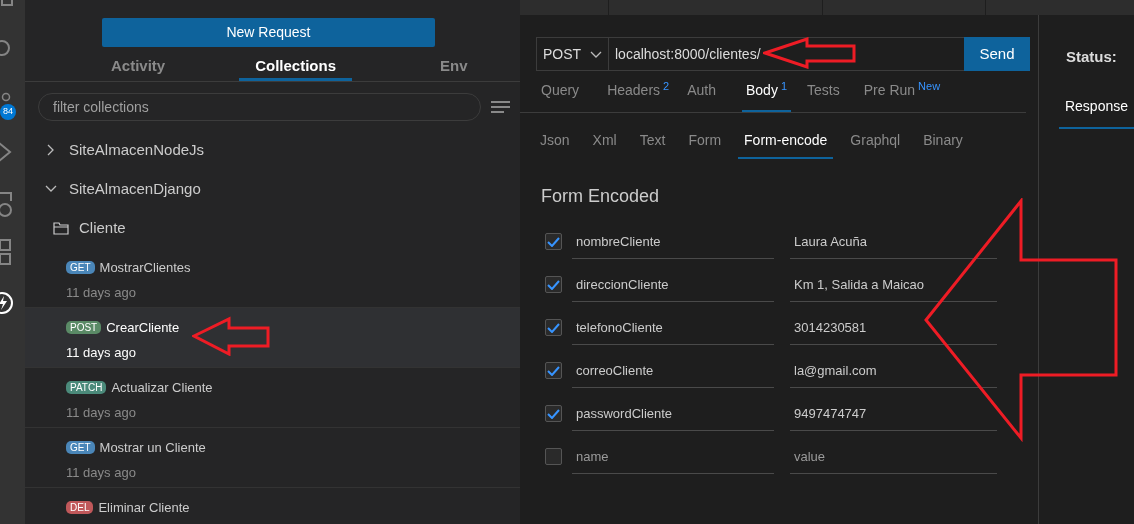  I want to click on response-tab: Response, so click(1096, 107).